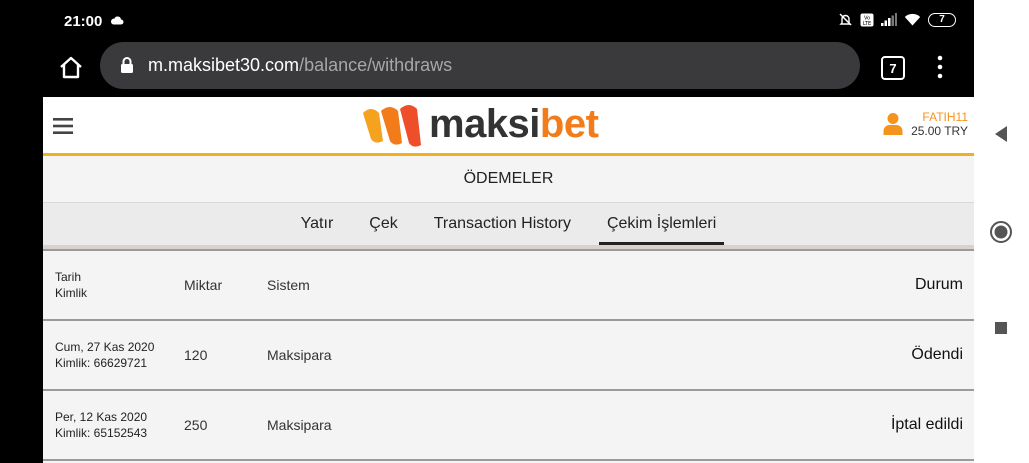  I want to click on battery-icon: 7, so click(942, 19).